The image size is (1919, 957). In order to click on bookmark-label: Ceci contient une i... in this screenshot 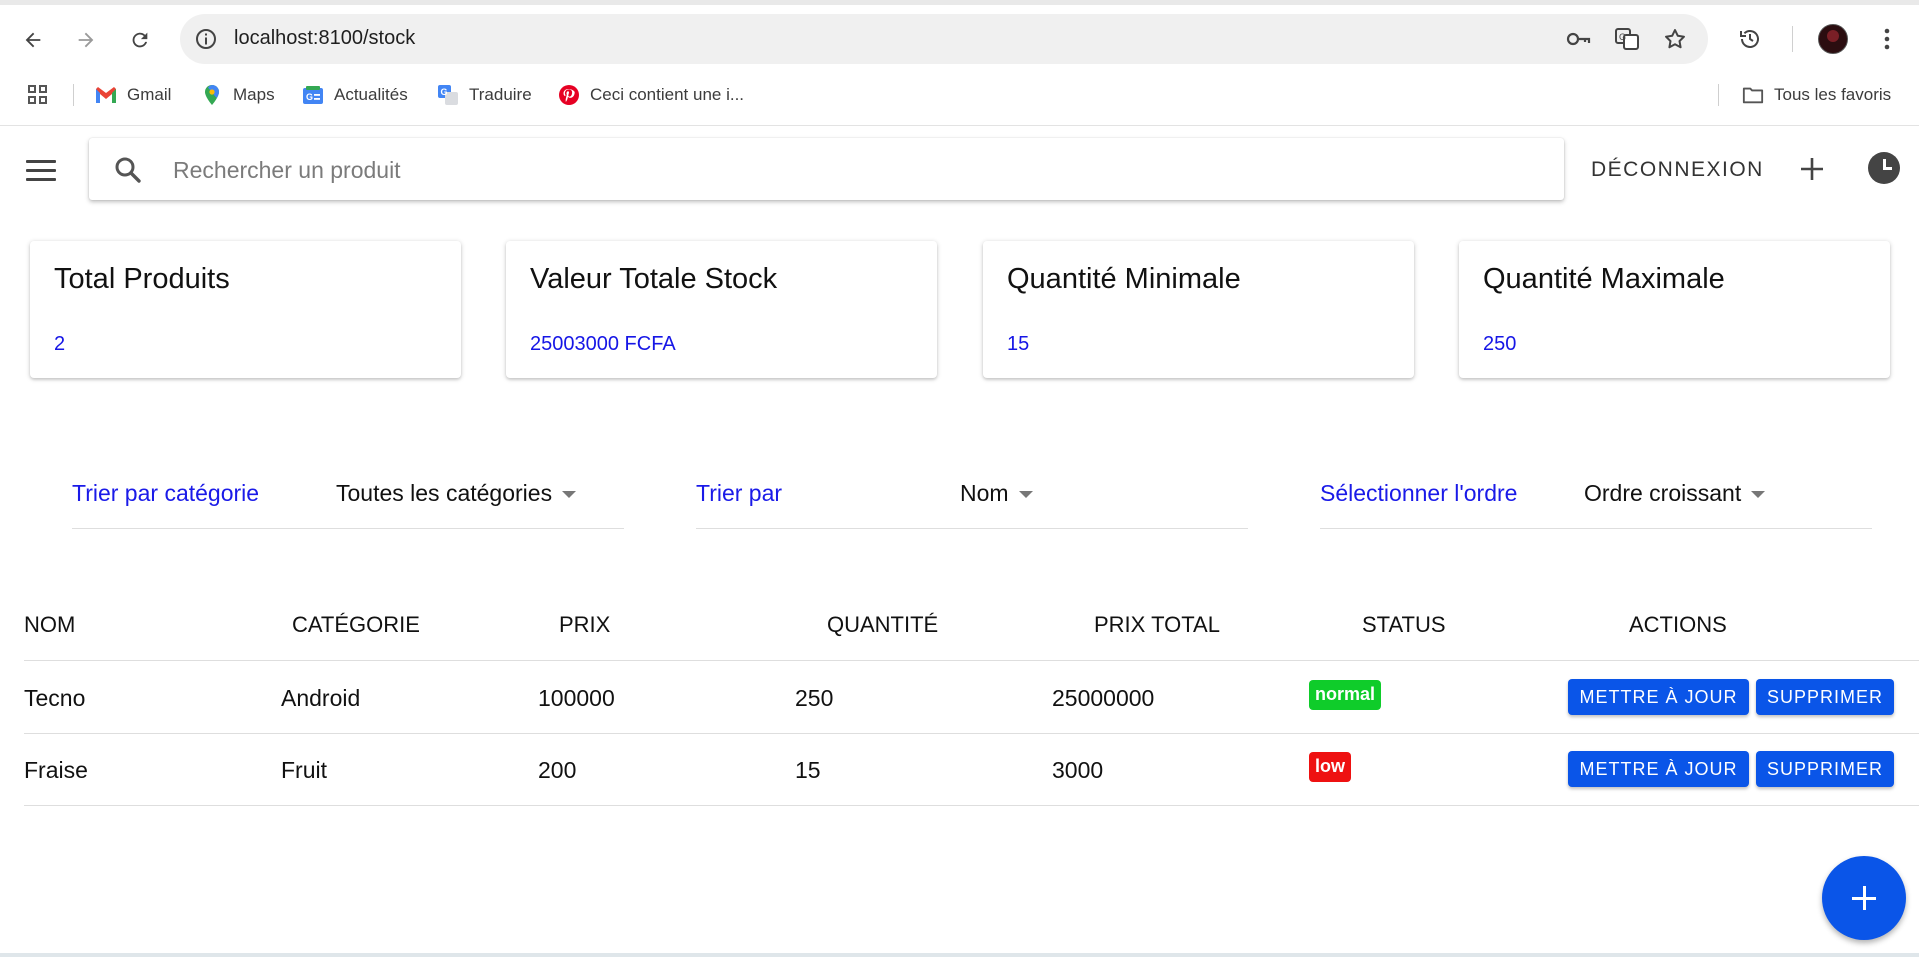, I will do `click(667, 94)`.